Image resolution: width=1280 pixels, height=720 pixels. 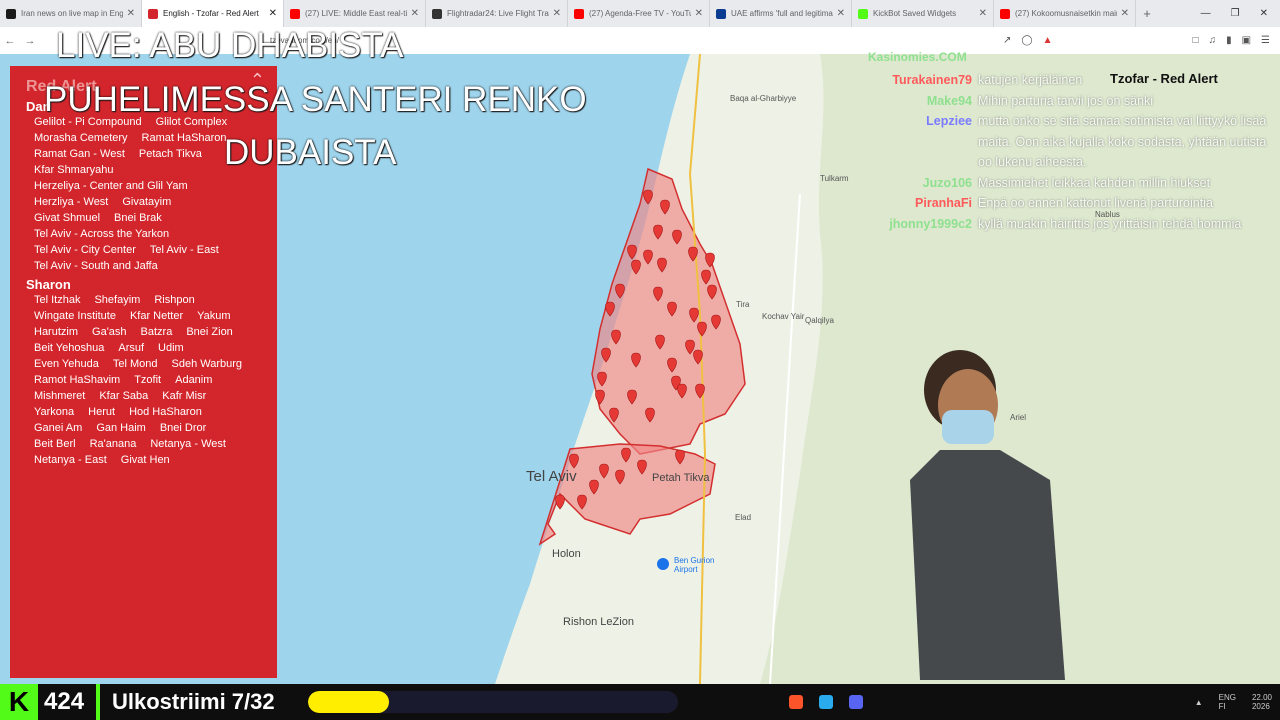 What do you see at coordinates (639, 13) in the screenshot?
I see `tab-4: (27) Agenda-Free TV - YouTube ✕` at bounding box center [639, 13].